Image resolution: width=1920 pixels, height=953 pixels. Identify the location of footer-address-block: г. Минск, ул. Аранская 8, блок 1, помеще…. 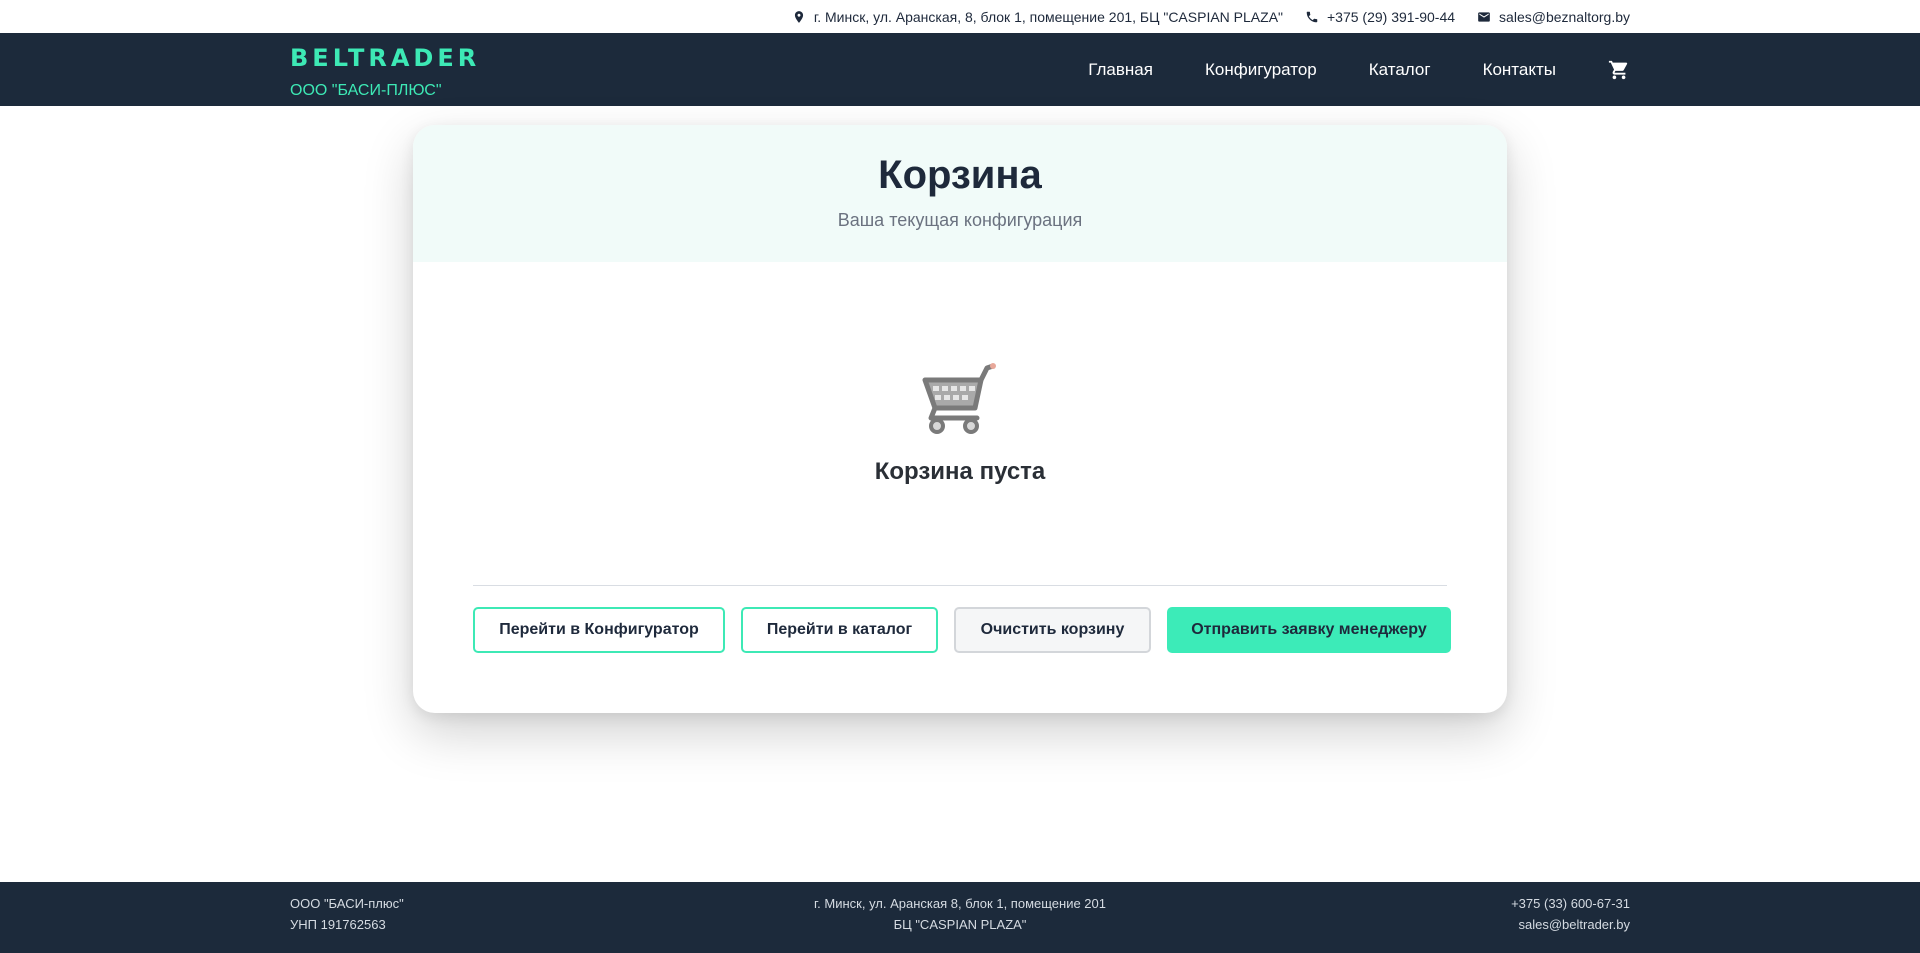
(960, 914).